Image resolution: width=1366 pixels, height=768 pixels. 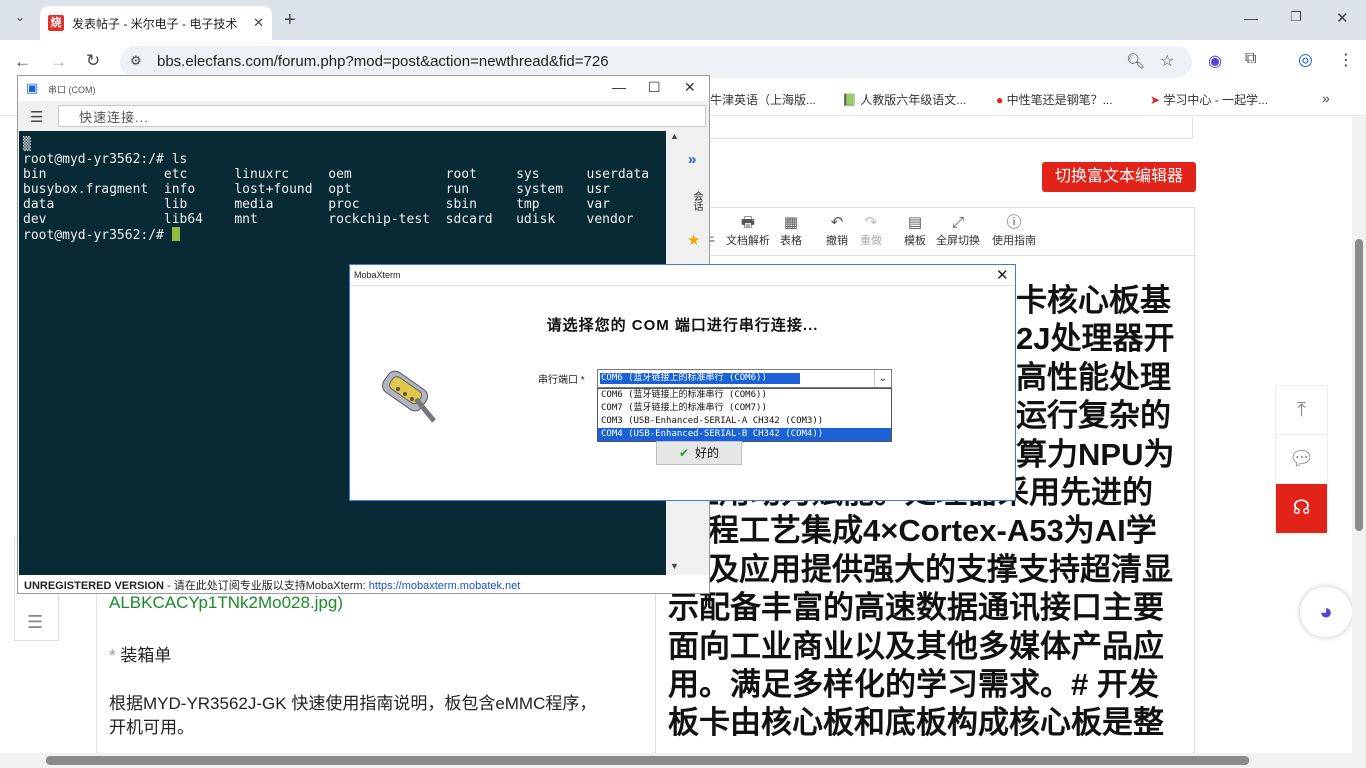 I want to click on fullscreen-button: ⤢ 全屏切换, so click(x=958, y=231).